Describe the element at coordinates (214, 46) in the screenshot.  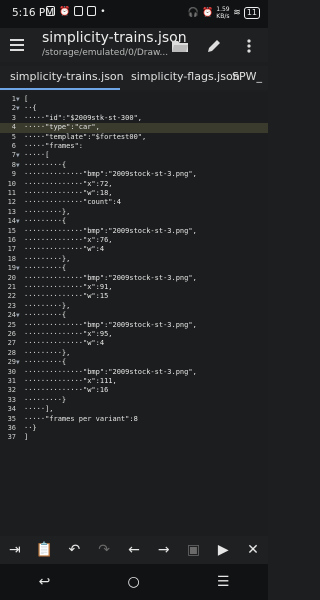
I see `edit-pencil-icon` at that location.